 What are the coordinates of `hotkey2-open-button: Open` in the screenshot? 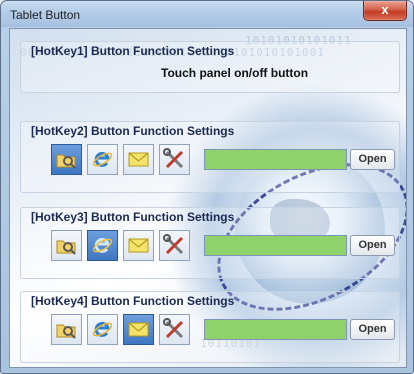 It's located at (372, 159).